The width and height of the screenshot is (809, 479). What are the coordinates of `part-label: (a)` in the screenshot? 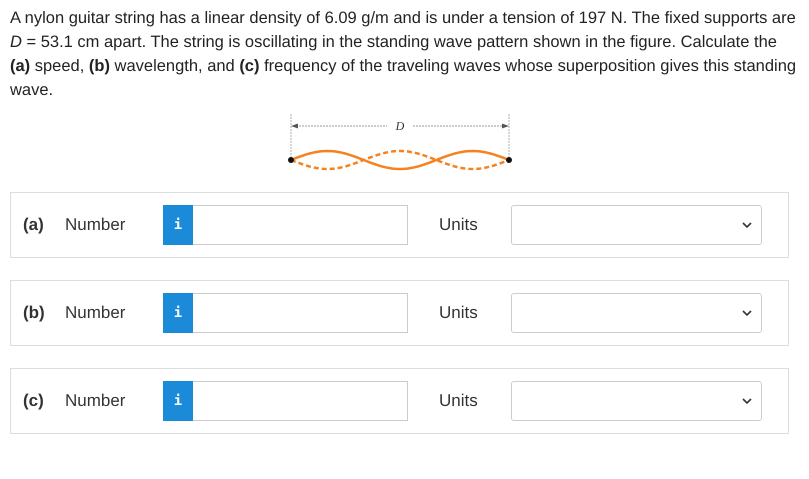 It's located at (34, 225).